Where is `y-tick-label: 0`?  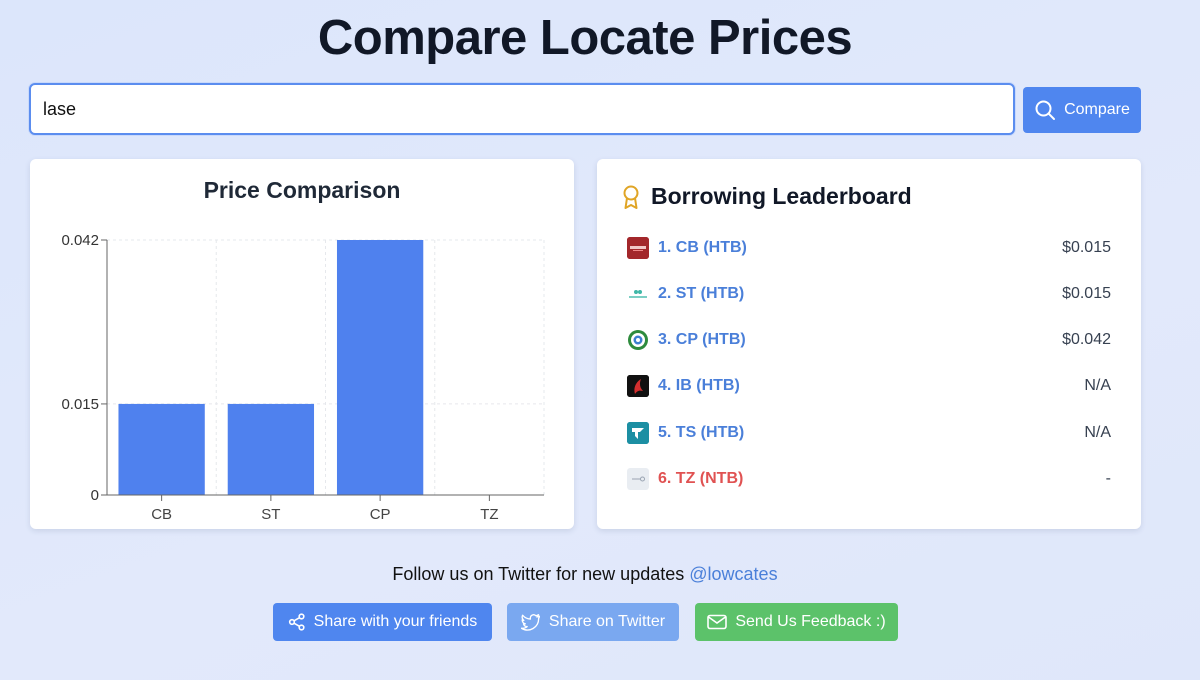
y-tick-label: 0 is located at coordinates (95, 495).